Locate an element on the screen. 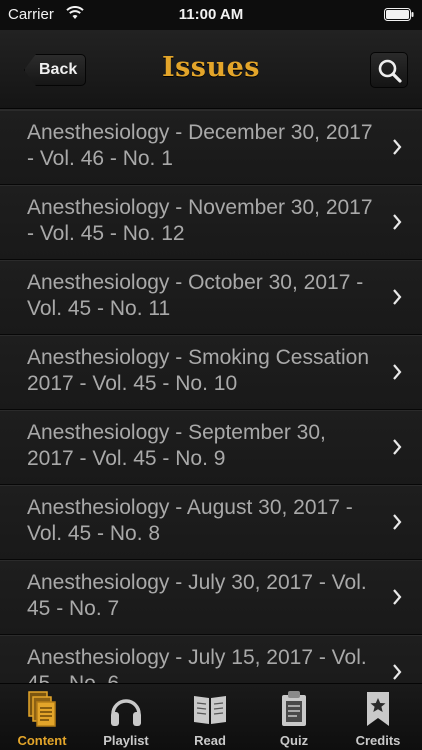  battery-icon is located at coordinates (399, 14).